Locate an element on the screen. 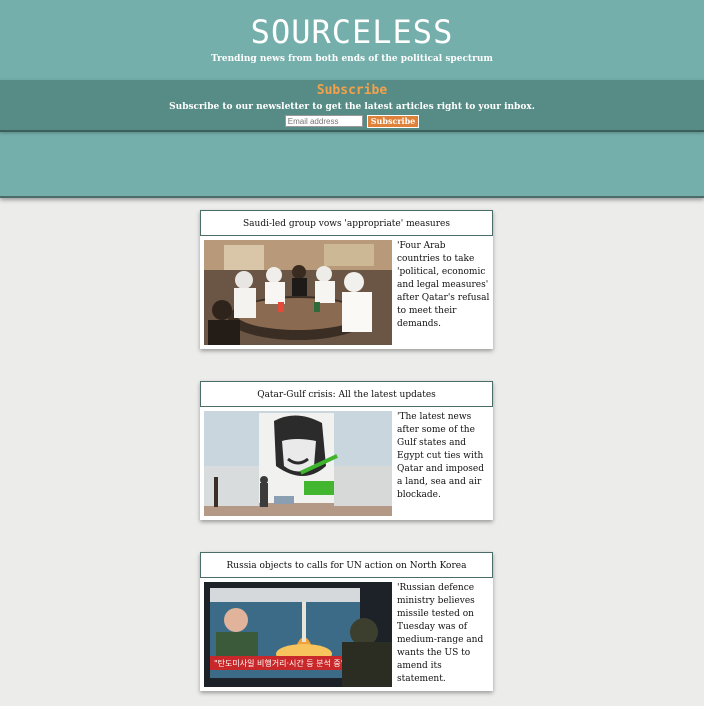  subscribe-button: Subscribe is located at coordinates (393, 121).